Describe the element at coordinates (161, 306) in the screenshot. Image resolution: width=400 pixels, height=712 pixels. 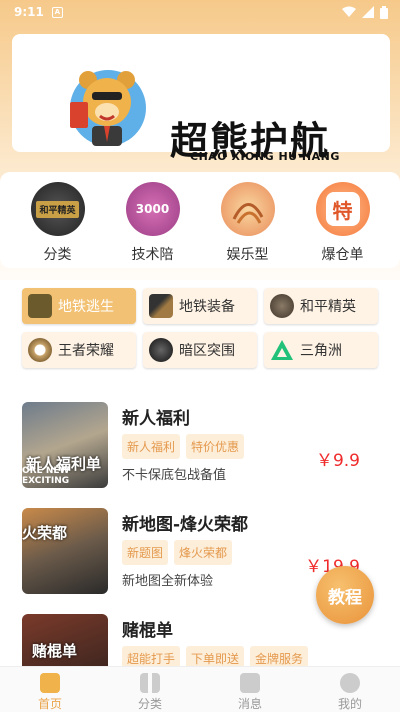
I see `rifle-icon` at that location.